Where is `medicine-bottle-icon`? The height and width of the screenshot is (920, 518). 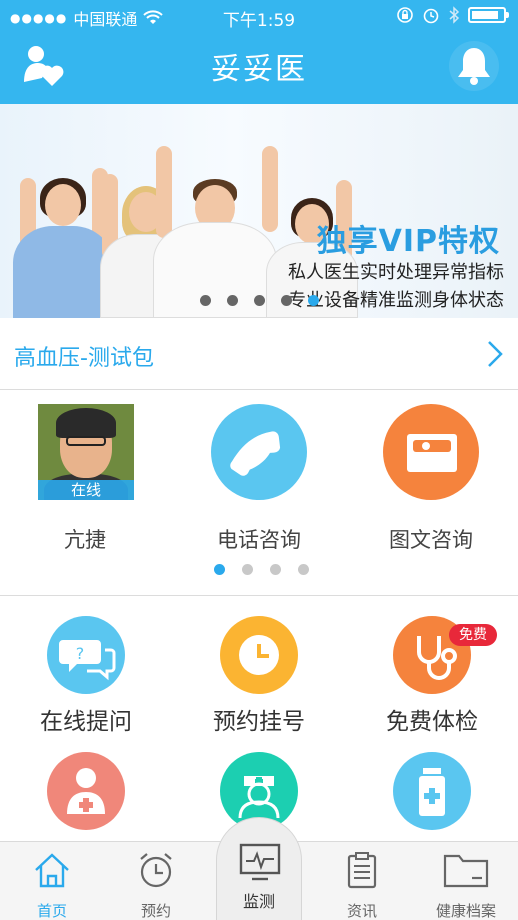
medicine-bottle-icon is located at coordinates (432, 791).